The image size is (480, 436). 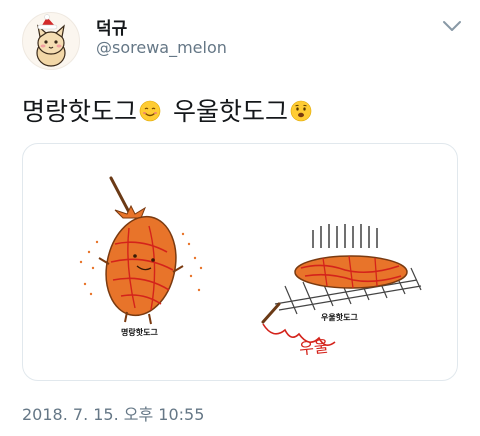 I want to click on chevron-down-icon, so click(x=452, y=26).